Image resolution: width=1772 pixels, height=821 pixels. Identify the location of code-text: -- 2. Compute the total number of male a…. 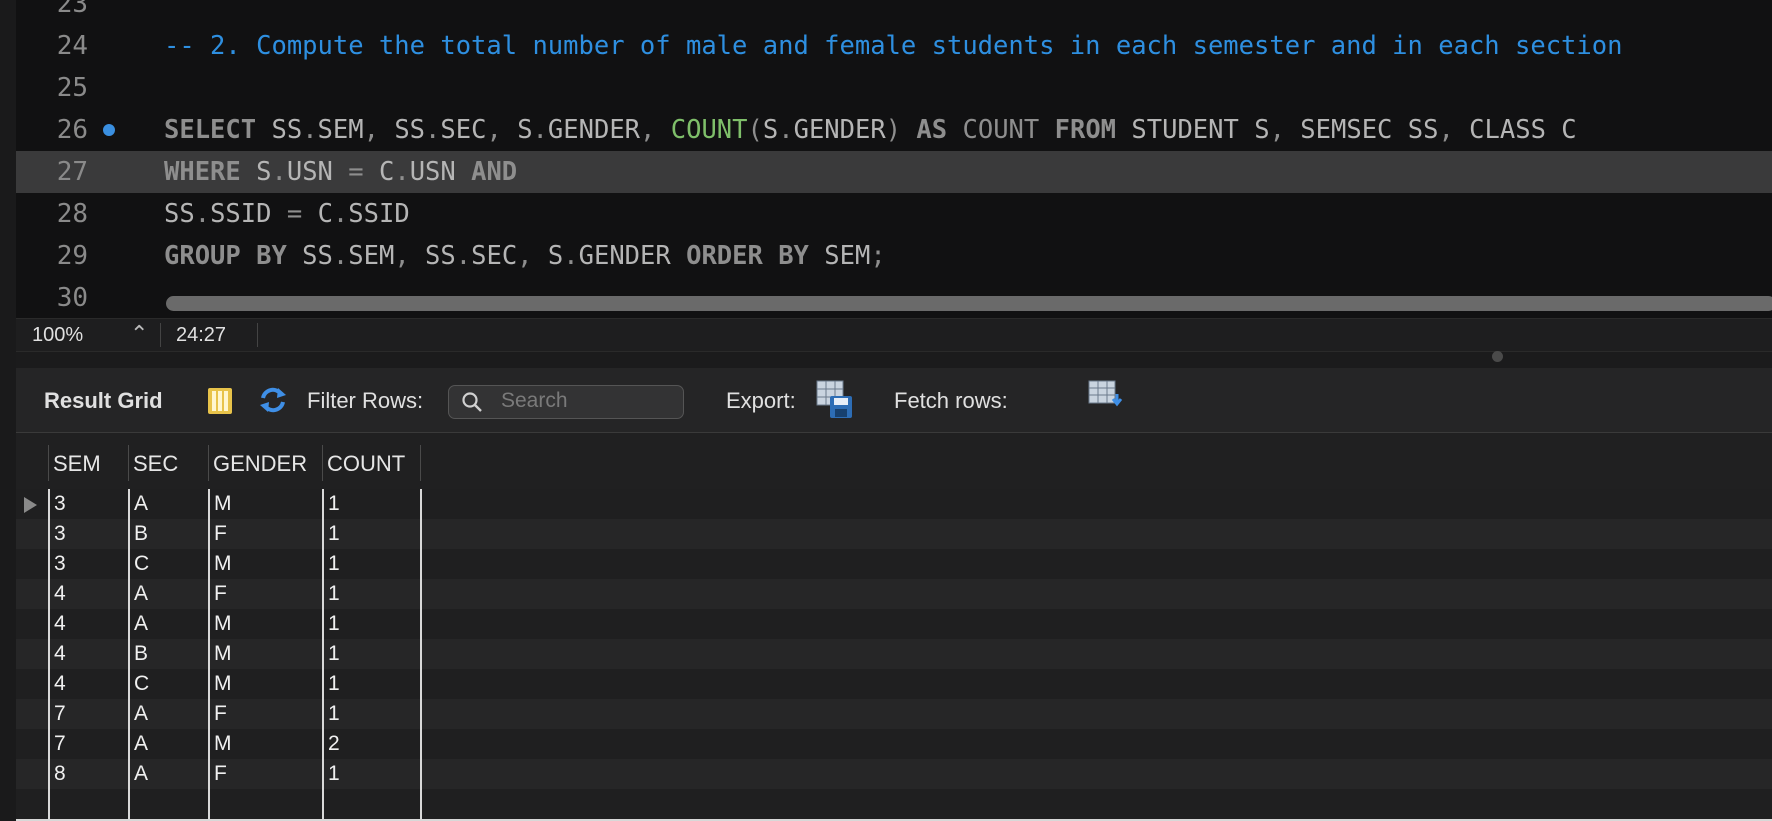
(893, 46).